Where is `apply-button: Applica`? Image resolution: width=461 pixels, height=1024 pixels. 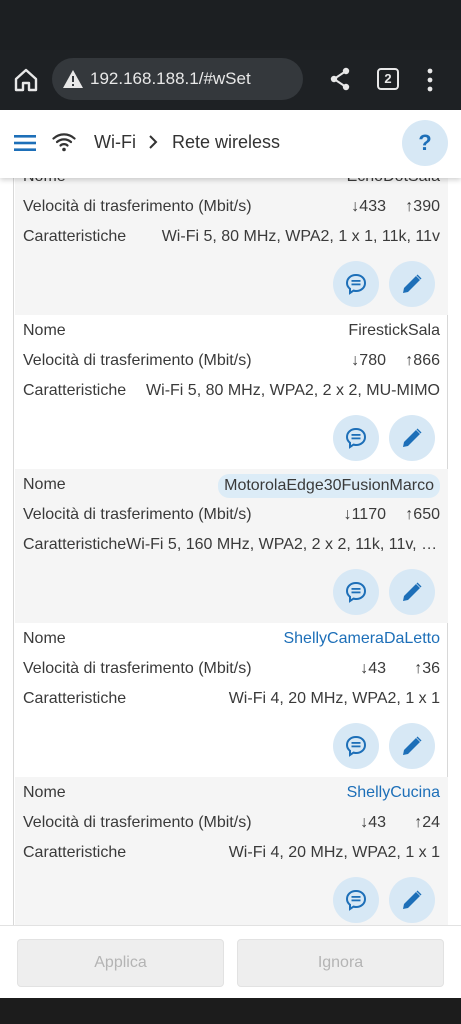 apply-button: Applica is located at coordinates (120, 963).